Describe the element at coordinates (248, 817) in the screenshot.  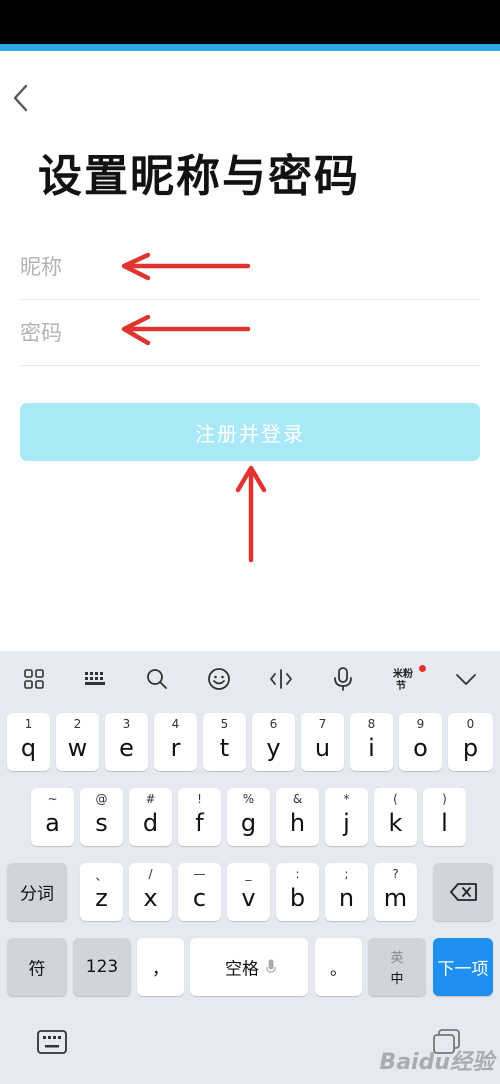
I see `key-g: % g` at that location.